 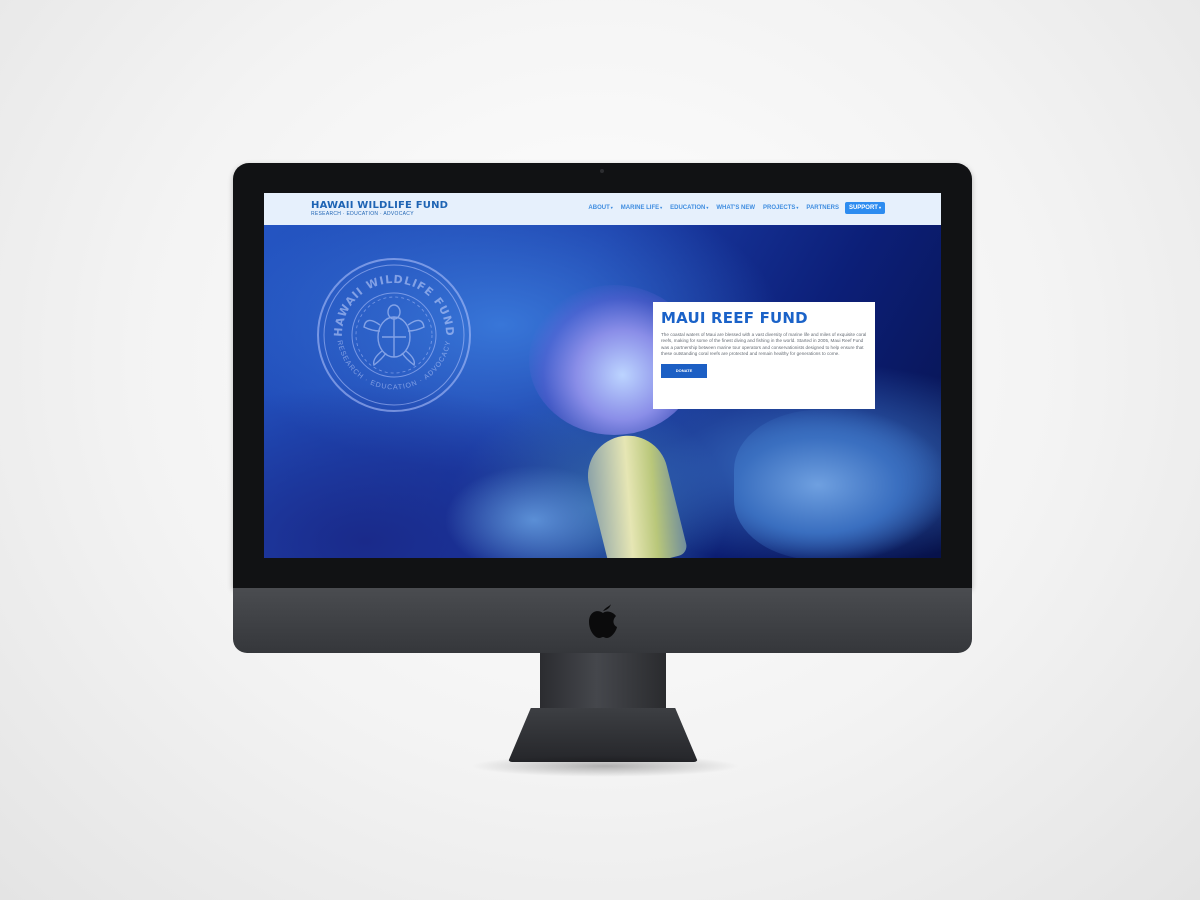 I want to click on hero-coral, so click(x=837, y=484).